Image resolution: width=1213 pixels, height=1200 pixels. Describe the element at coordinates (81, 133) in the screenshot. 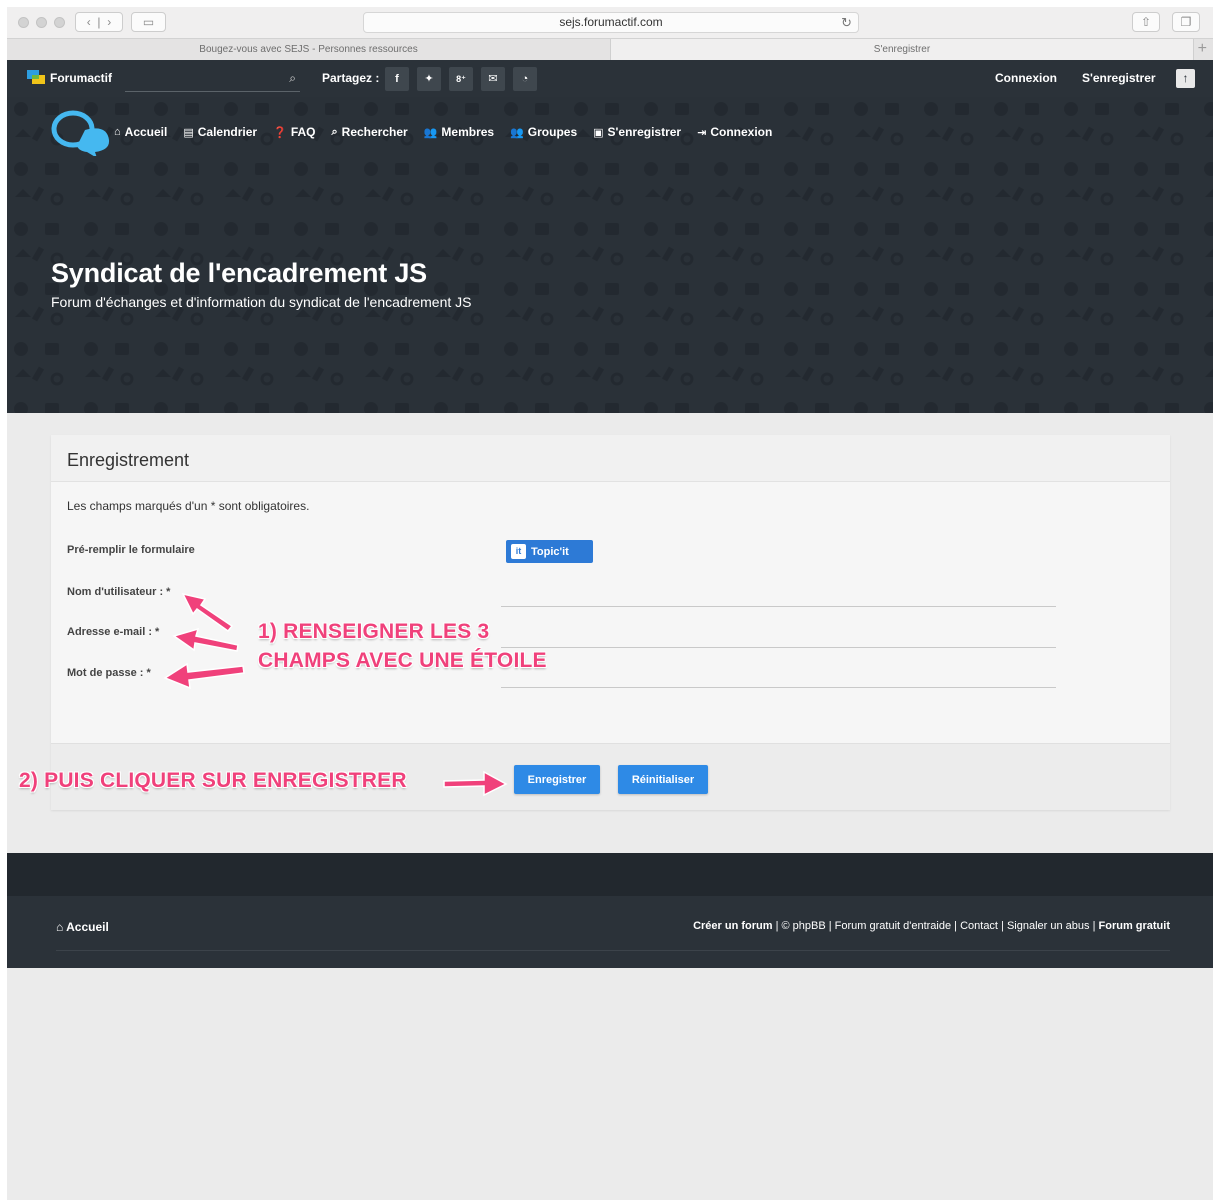

I see `forum-logo-icon` at that location.